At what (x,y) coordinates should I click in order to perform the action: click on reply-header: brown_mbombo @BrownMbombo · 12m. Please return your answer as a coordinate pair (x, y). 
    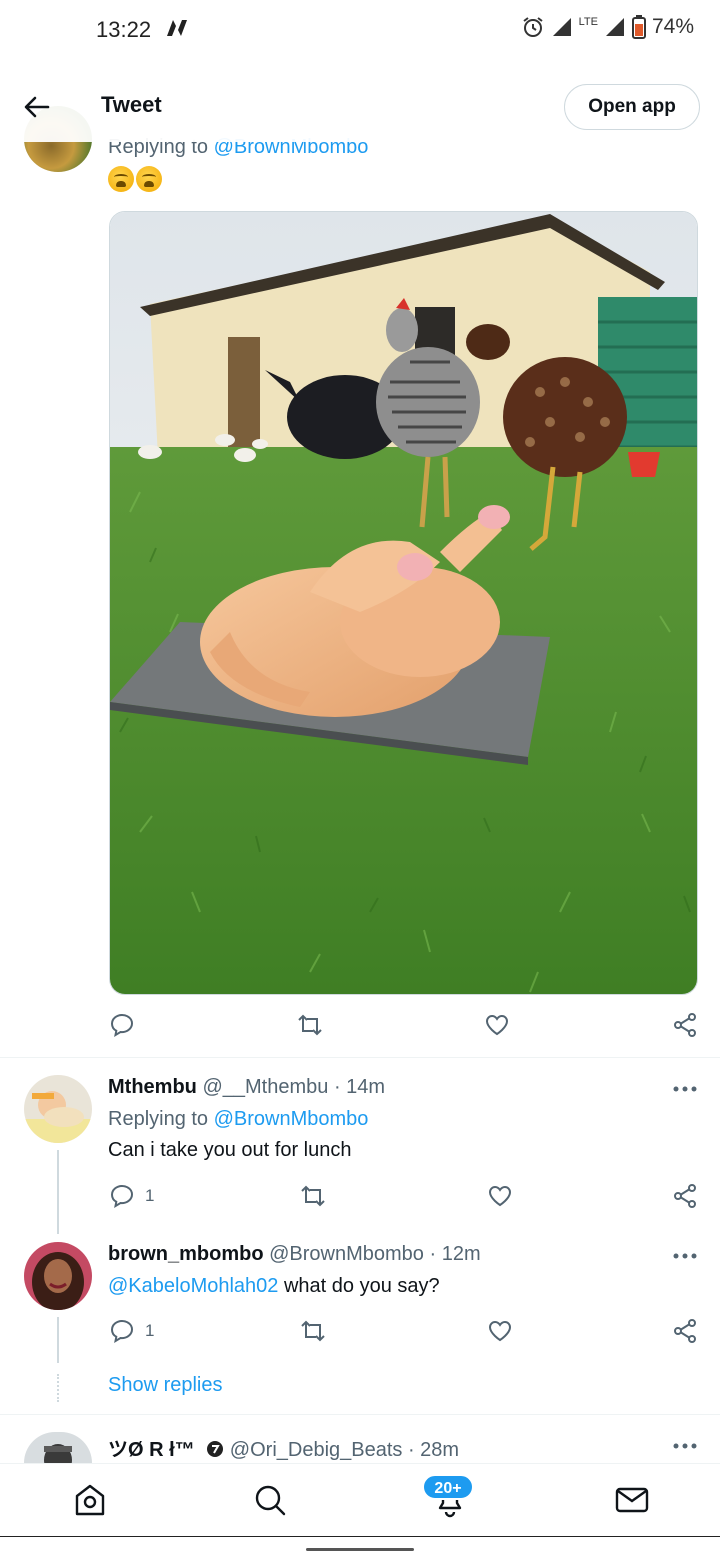
    Looking at the image, I should click on (294, 1254).